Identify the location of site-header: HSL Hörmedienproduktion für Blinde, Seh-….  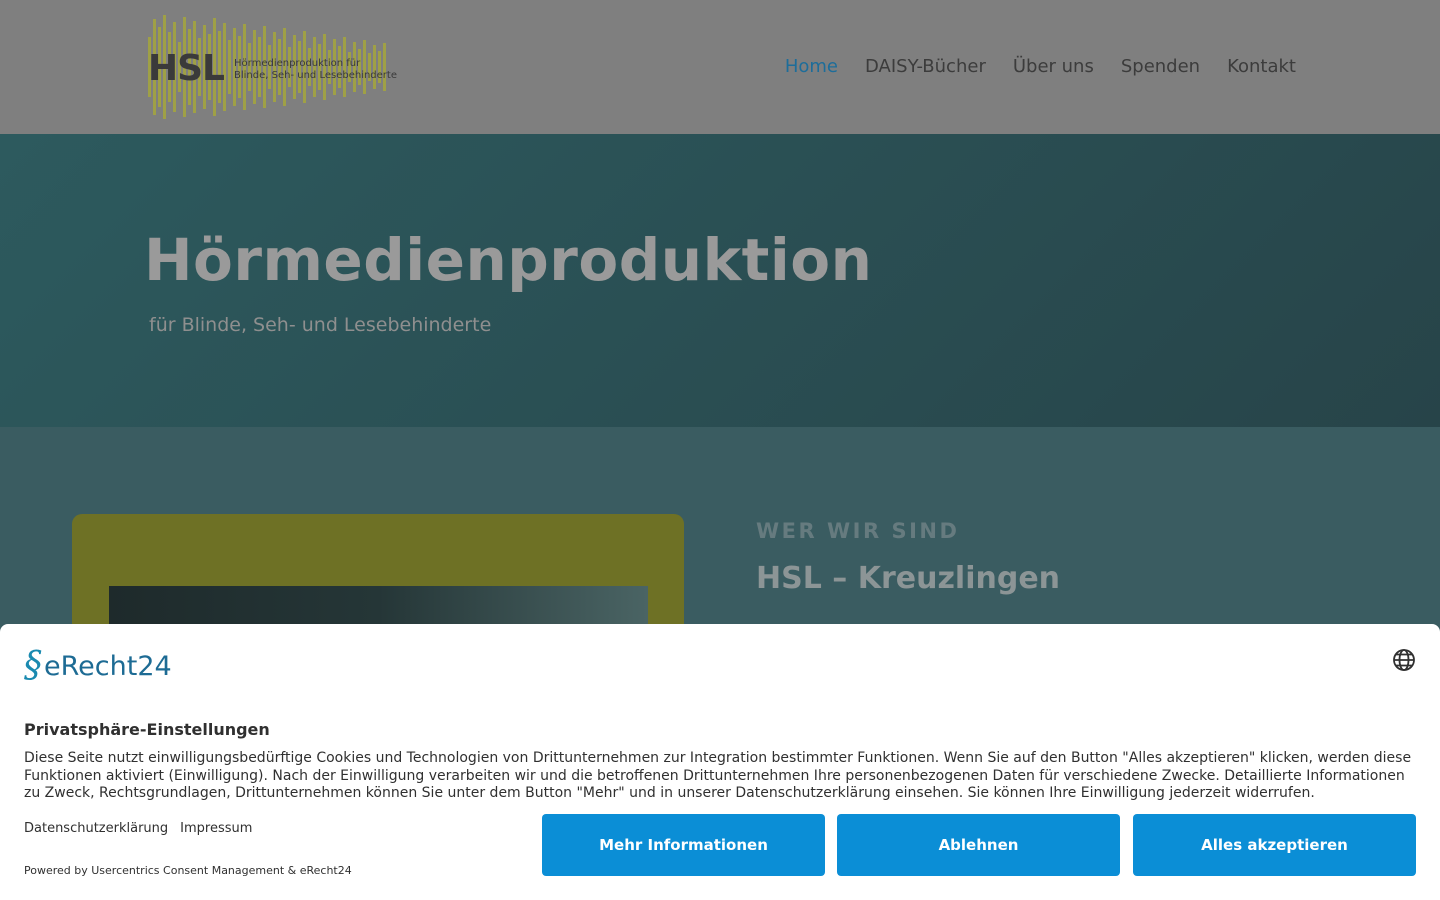
(720, 67).